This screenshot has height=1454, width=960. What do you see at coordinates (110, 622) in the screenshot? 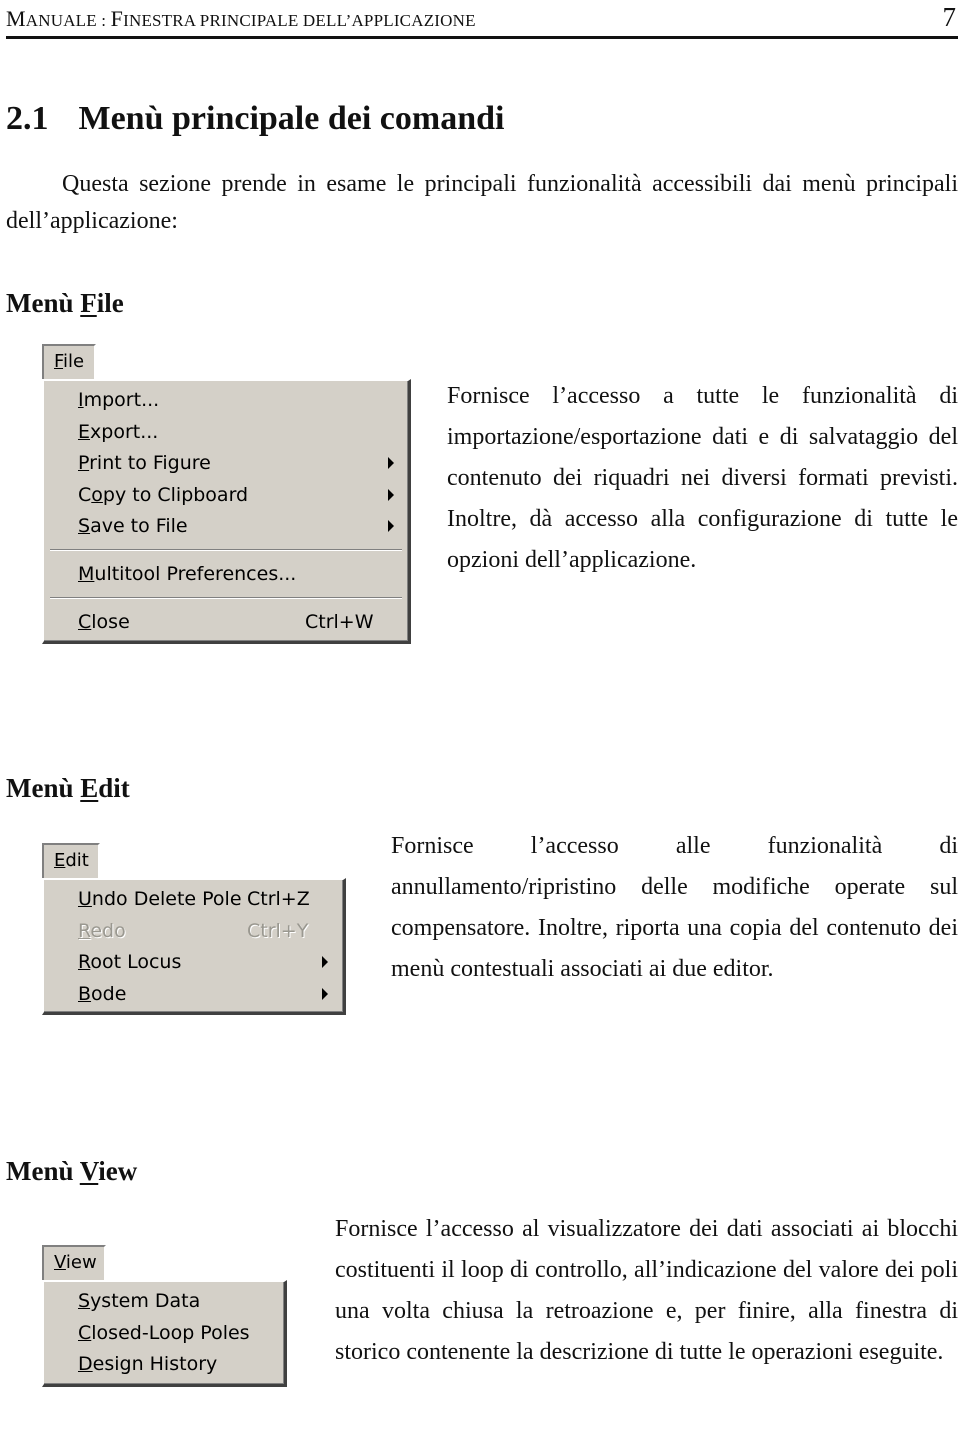
I see `item-label: lose` at bounding box center [110, 622].